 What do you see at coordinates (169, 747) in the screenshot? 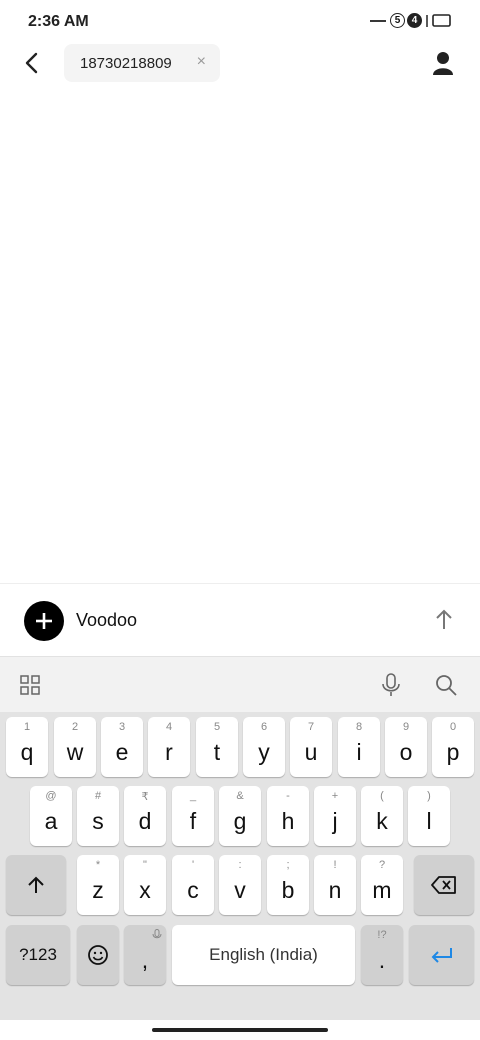
I see `key-r: 4r` at bounding box center [169, 747].